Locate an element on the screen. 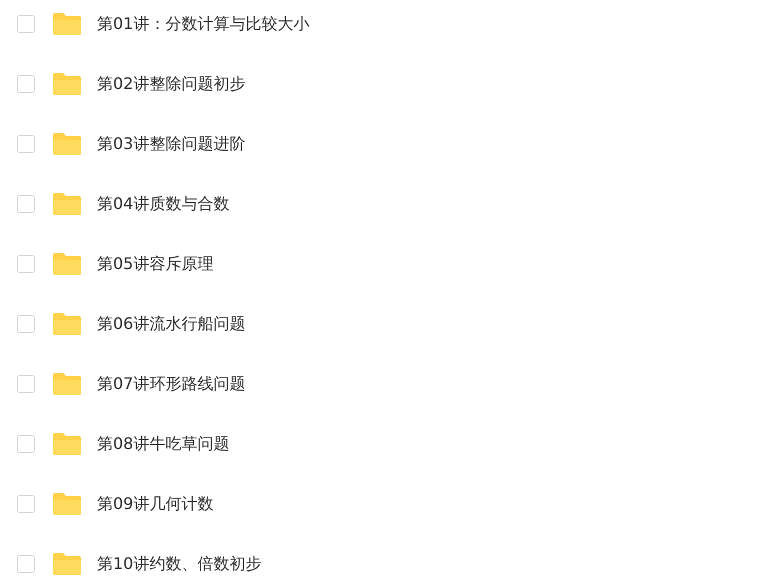 This screenshot has height=588, width=783. folder-name: 第10讲约数、倍数初步 is located at coordinates (179, 564).